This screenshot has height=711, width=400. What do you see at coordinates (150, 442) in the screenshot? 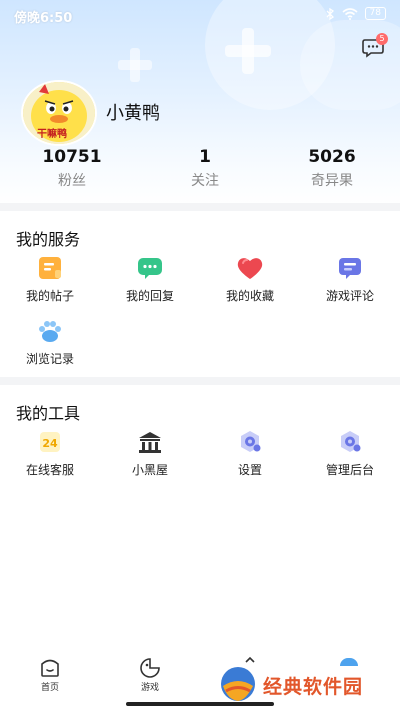
I see `blackhouse-icon` at bounding box center [150, 442].